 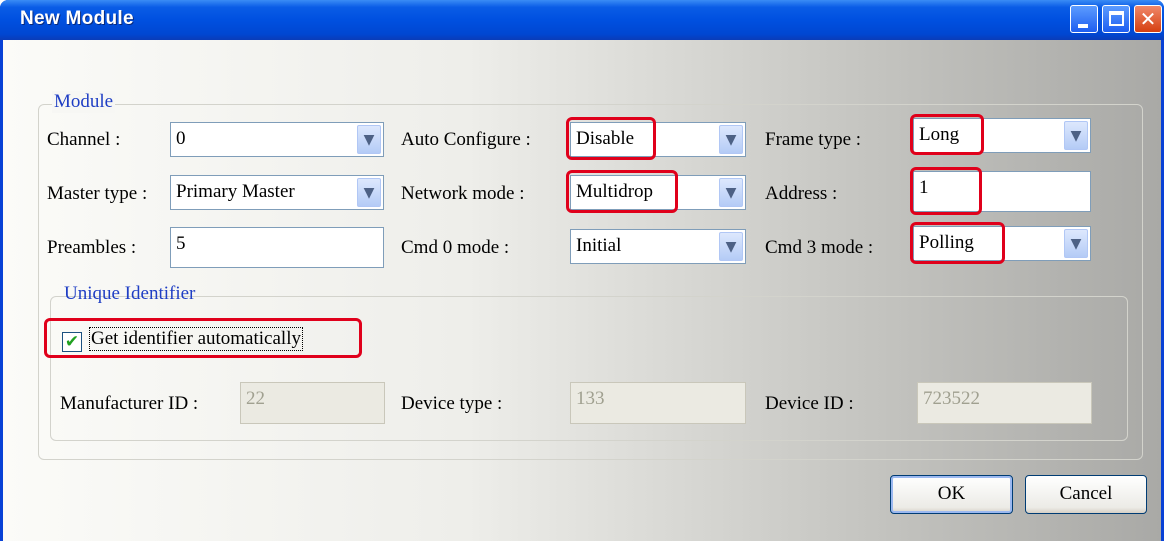 I want to click on get-identifier-checkbox: ✔, so click(x=72, y=342).